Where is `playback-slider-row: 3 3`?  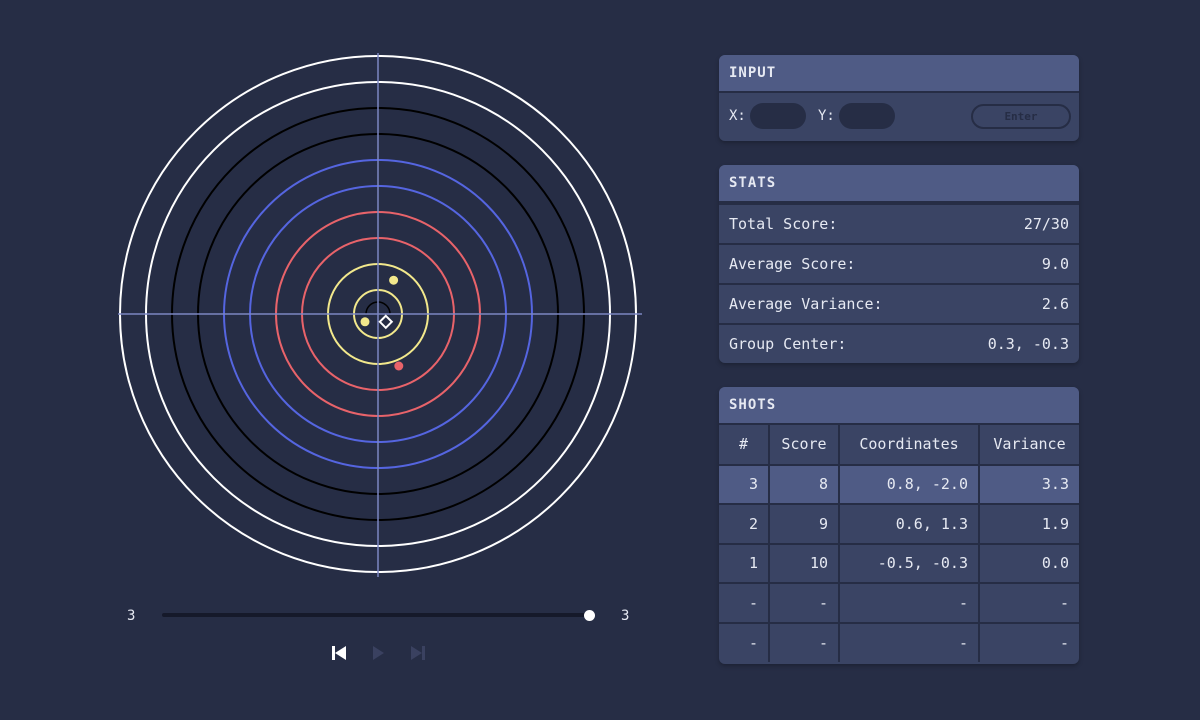
playback-slider-row: 3 3 is located at coordinates (380, 616).